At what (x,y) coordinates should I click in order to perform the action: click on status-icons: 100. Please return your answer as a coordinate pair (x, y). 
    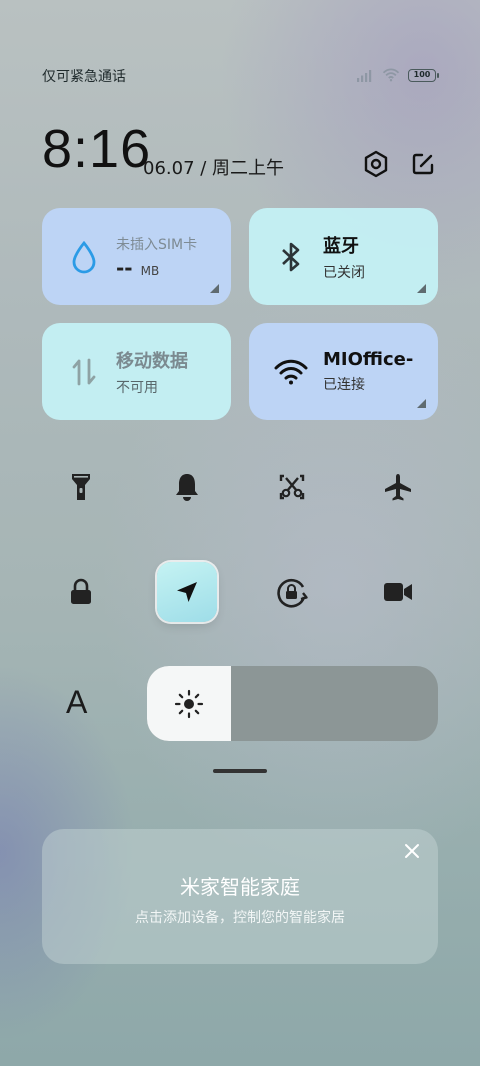
    Looking at the image, I should click on (397, 75).